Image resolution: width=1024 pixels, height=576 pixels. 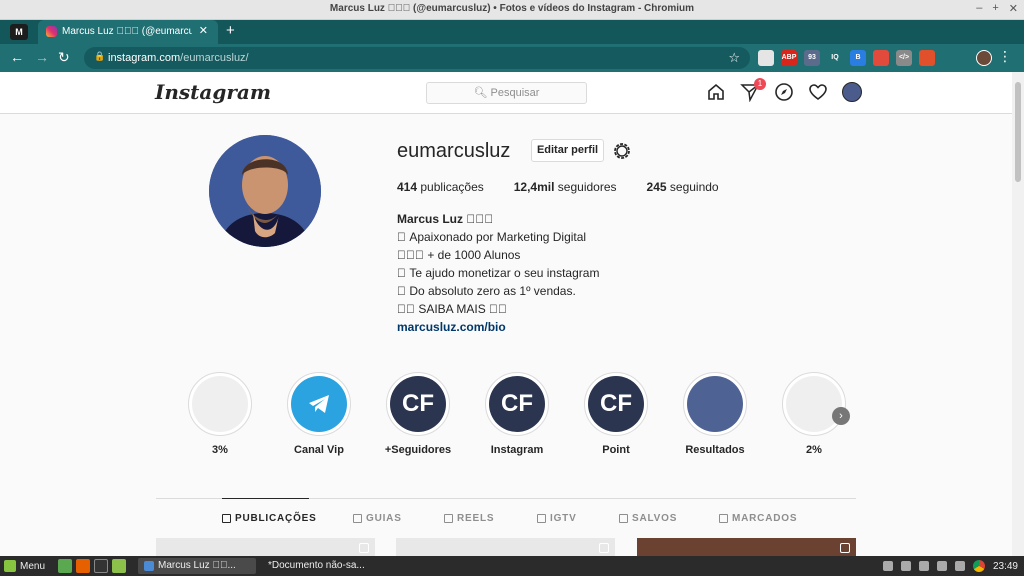 I want to click on profile-avatar, so click(x=265, y=191).